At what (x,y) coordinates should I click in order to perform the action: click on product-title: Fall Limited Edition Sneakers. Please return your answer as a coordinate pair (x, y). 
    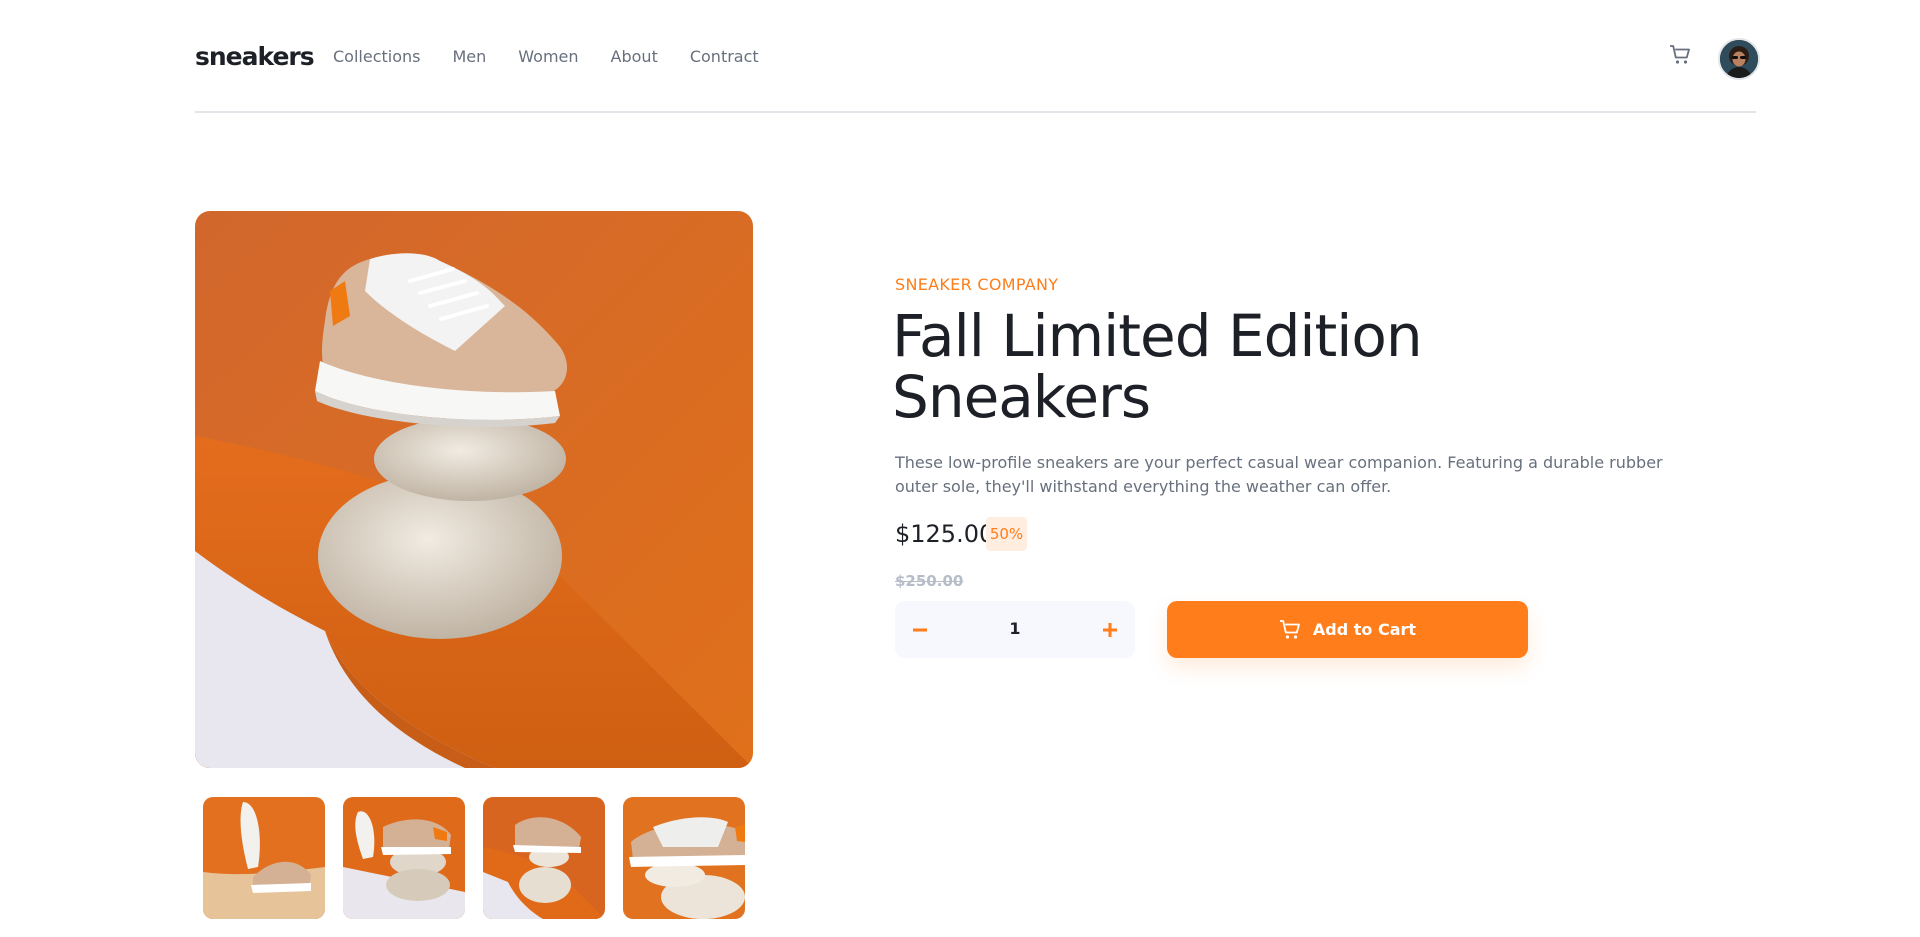
    Looking at the image, I should click on (1157, 366).